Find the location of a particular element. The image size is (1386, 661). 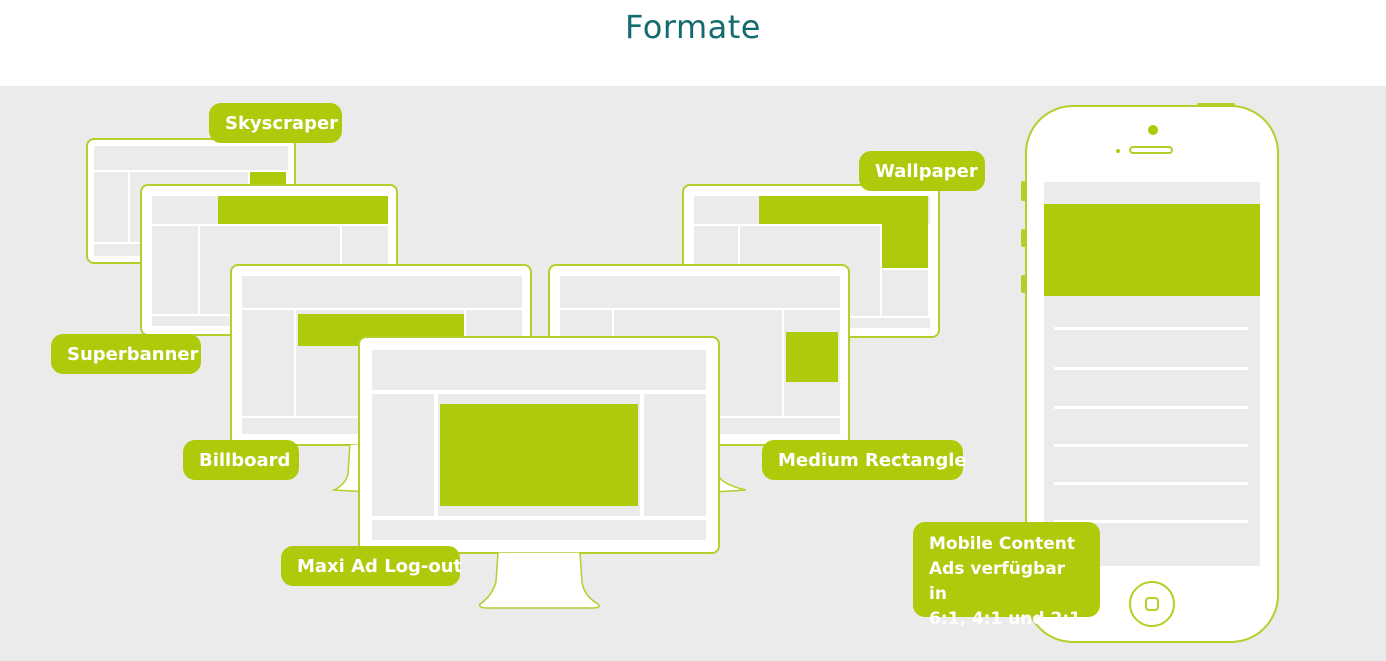

superbanner-ad is located at coordinates (303, 210).